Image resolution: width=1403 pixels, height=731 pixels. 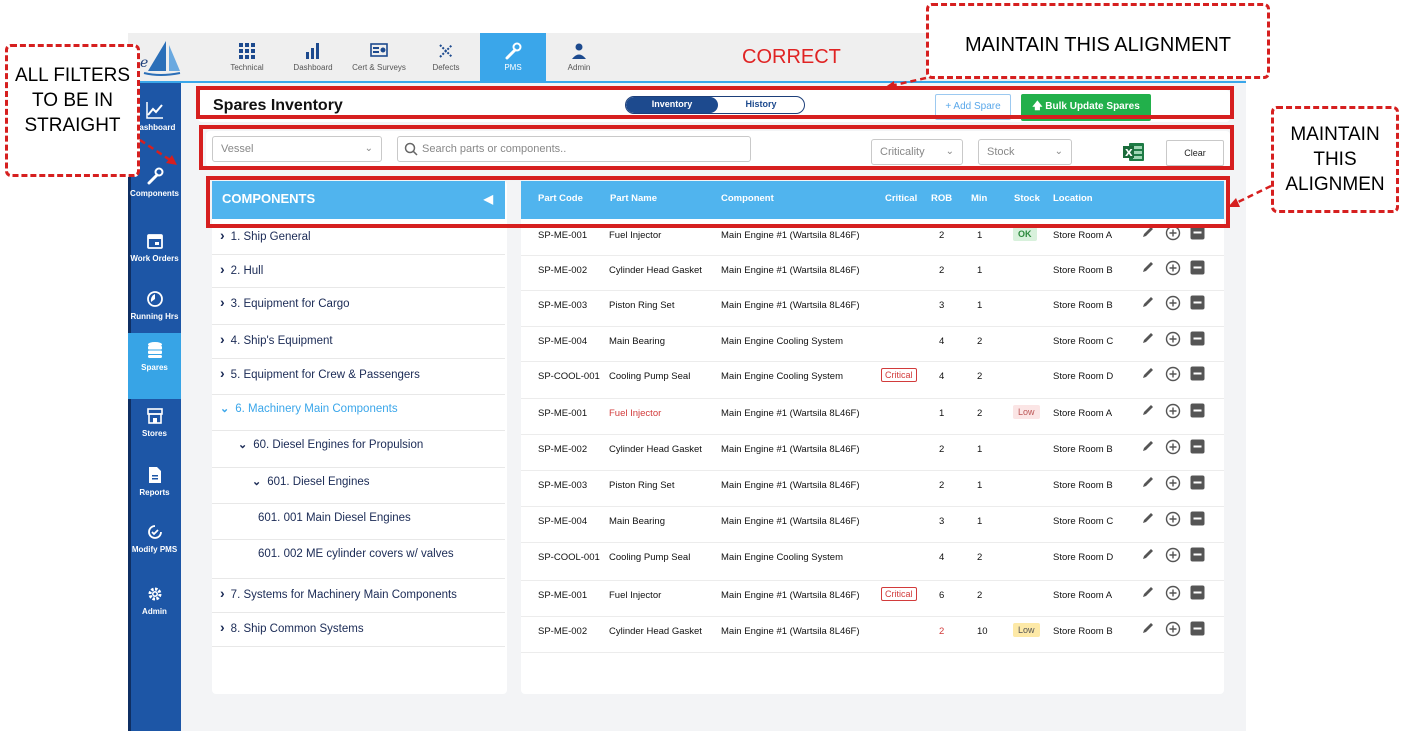 What do you see at coordinates (513, 57) in the screenshot?
I see `topnav-pms: PMS` at bounding box center [513, 57].